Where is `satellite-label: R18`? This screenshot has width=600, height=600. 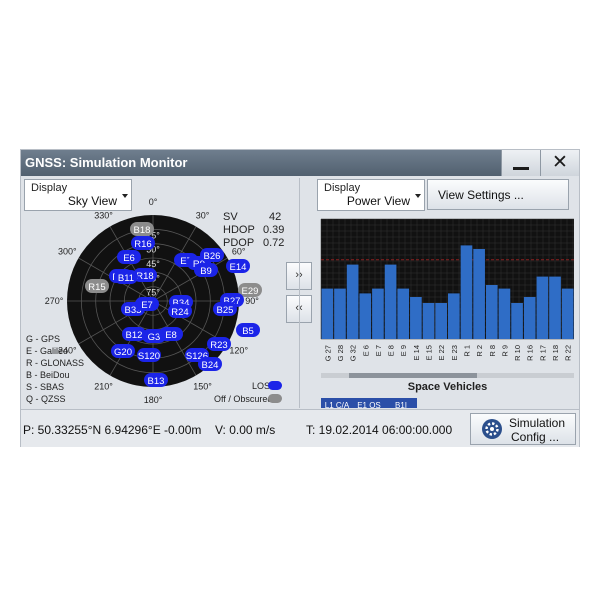
satellite-label: R18 is located at coordinates (144, 276).